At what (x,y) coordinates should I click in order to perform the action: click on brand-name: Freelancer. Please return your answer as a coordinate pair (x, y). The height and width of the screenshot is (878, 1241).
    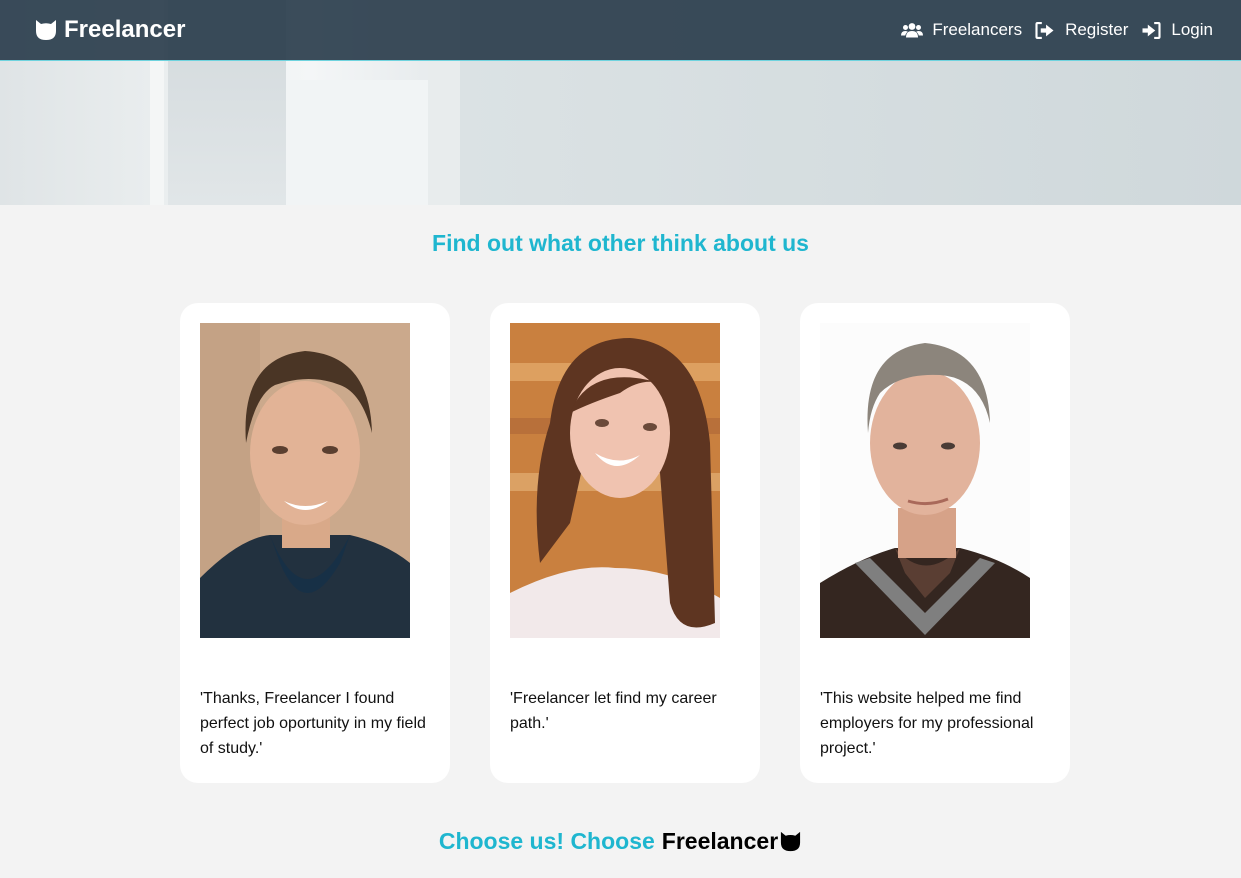
    Looking at the image, I should click on (125, 29).